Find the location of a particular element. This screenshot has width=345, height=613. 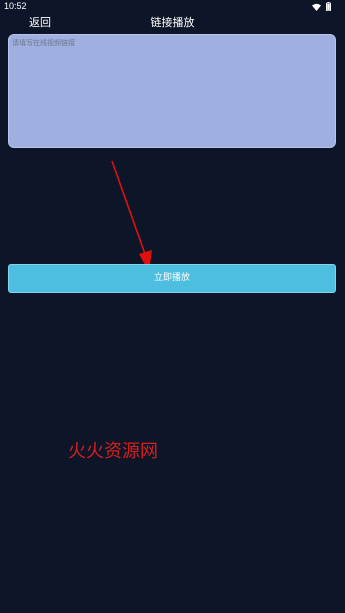

battery-icon is located at coordinates (328, 6).